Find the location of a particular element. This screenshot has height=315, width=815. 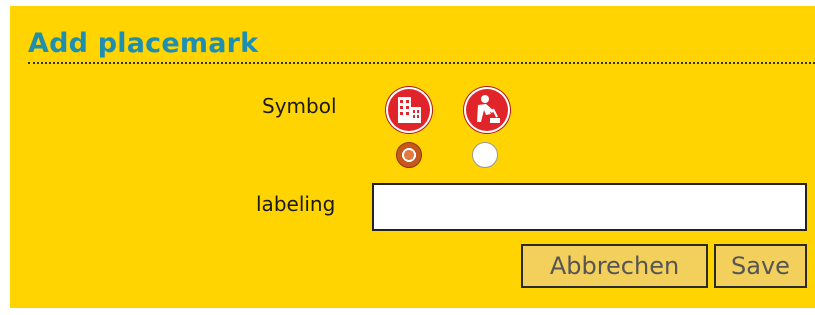

labeling-input is located at coordinates (589, 207).